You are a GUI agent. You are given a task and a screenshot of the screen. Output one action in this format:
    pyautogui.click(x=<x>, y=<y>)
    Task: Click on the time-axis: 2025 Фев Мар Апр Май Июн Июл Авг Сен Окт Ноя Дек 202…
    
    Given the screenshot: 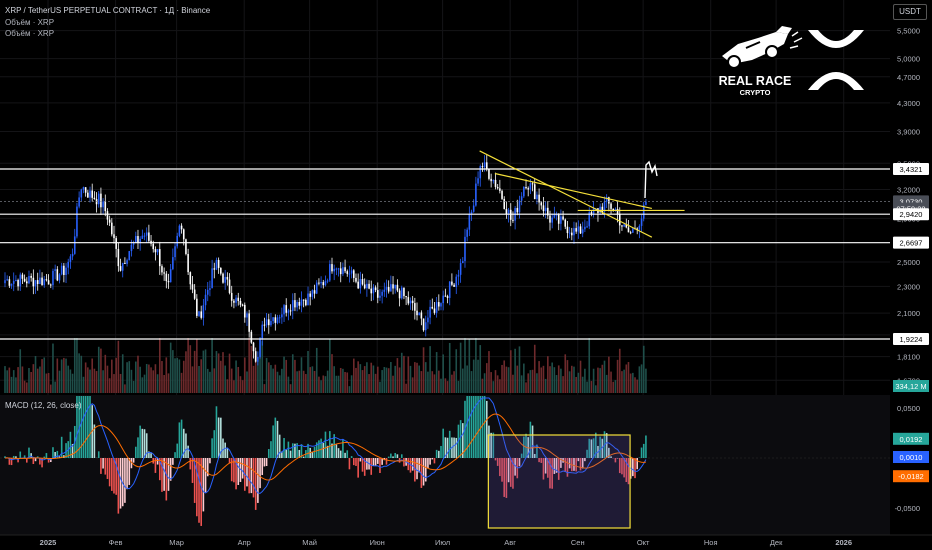 What is the action you would take?
    pyautogui.click(x=466, y=542)
    